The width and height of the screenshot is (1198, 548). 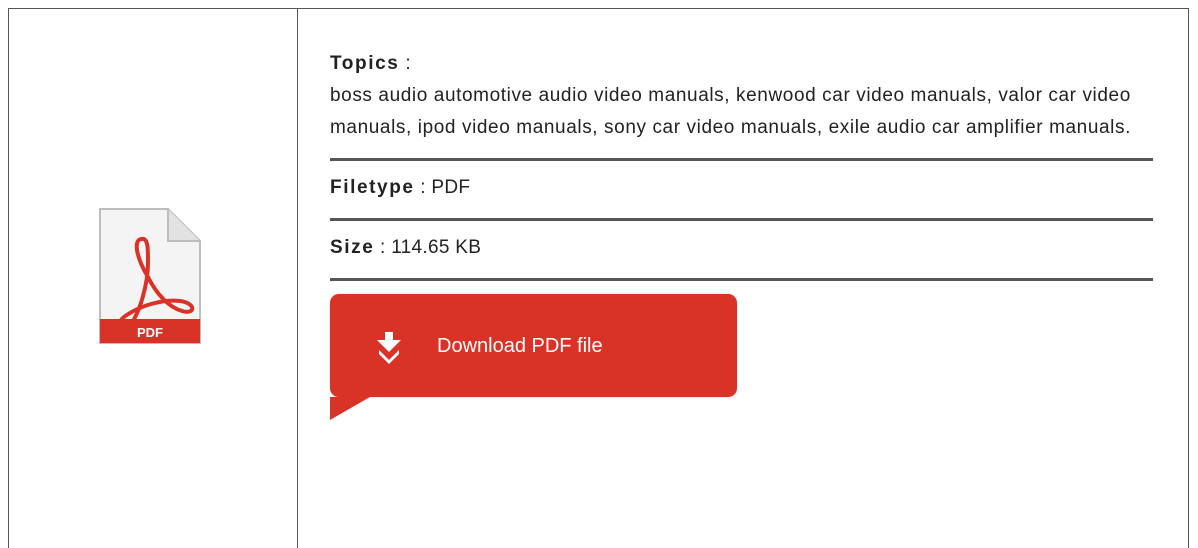 I want to click on topics-label: Topics, so click(x=365, y=63).